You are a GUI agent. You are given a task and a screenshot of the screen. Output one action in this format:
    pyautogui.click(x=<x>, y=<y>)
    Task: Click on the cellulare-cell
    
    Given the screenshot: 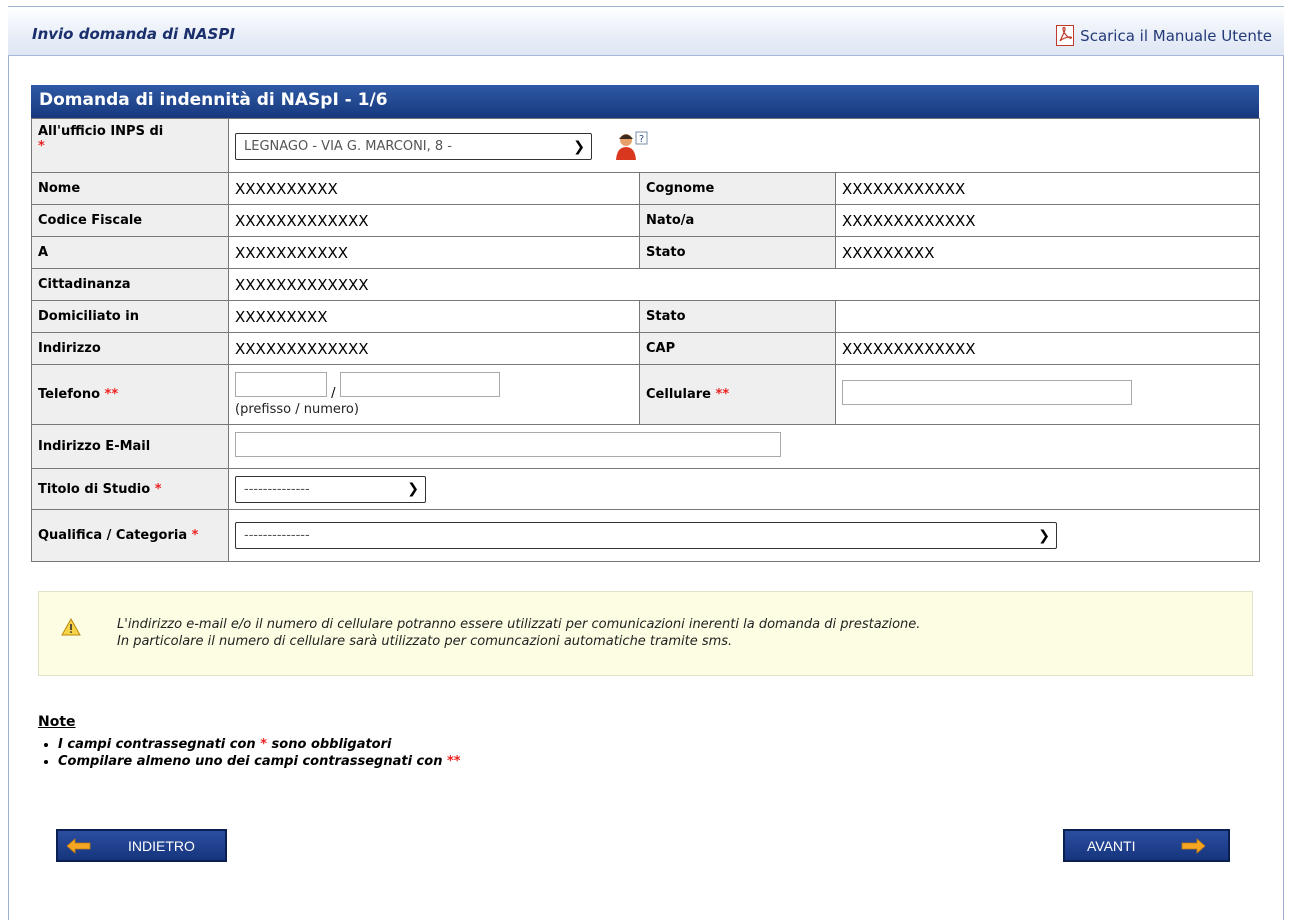 What is the action you would take?
    pyautogui.click(x=1047, y=394)
    